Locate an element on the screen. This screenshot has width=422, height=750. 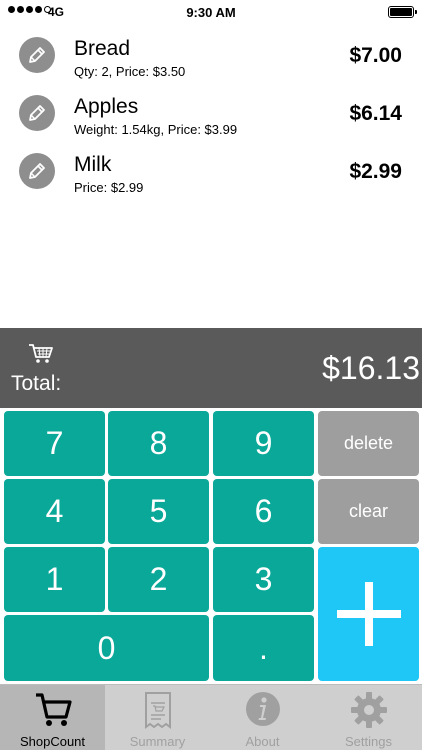
item-detail: Weight: 1.54kg, Price: $3.99 is located at coordinates (156, 129).